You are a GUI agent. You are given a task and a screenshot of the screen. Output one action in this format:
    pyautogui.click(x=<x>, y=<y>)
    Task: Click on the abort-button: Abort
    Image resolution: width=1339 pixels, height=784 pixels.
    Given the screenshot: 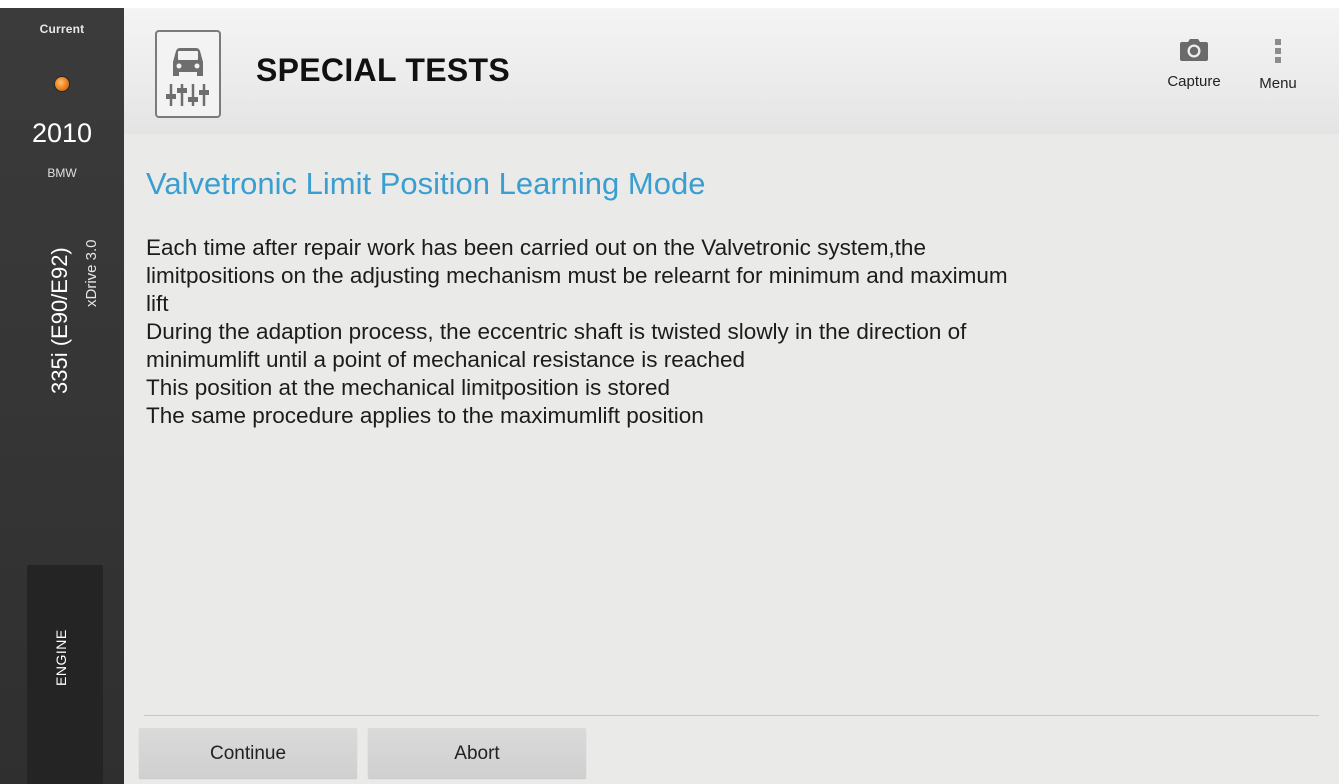 What is the action you would take?
    pyautogui.click(x=477, y=753)
    